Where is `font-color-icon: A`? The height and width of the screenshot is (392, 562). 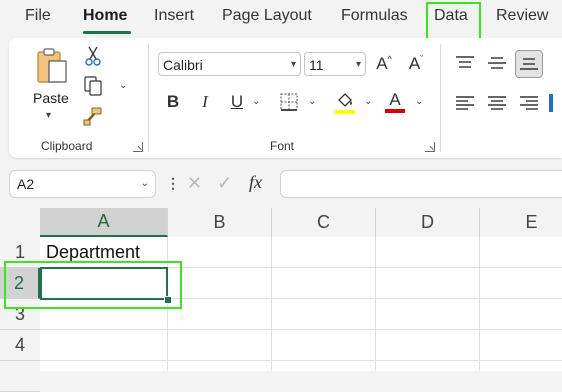
font-color-icon: A is located at coordinates (395, 99).